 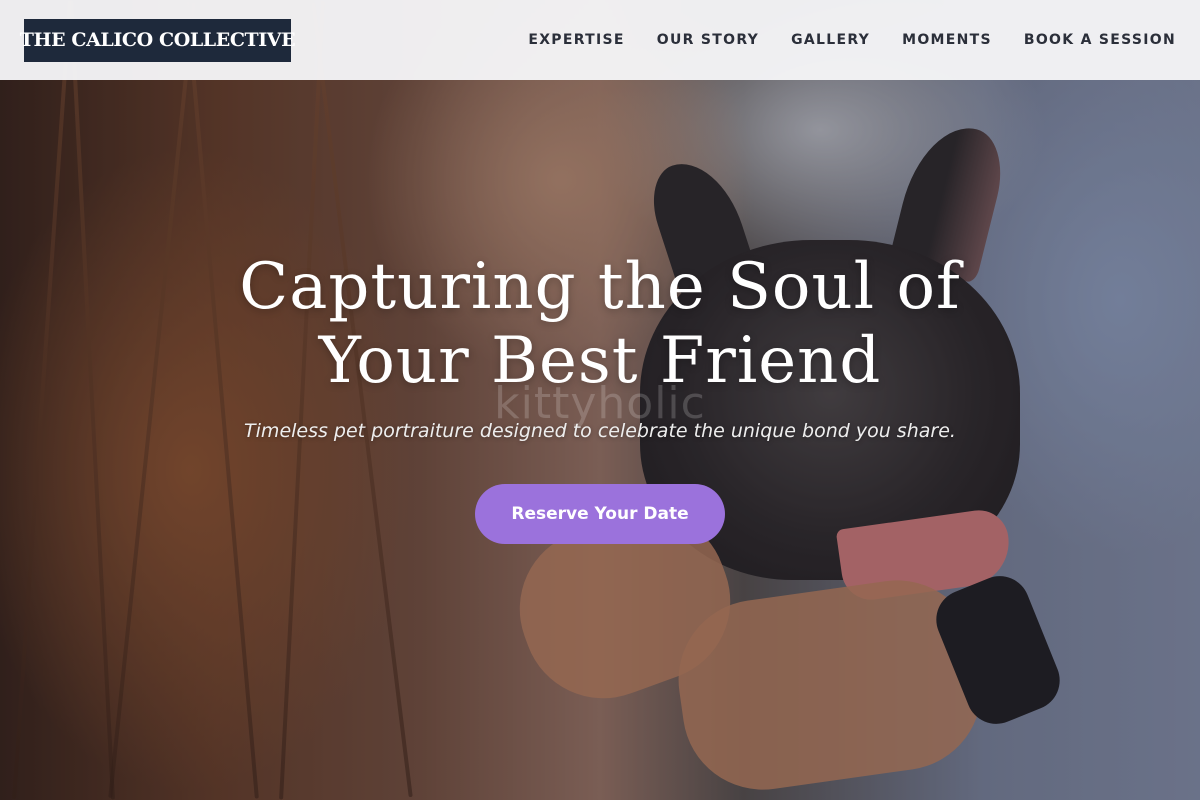 I want to click on nav-link-moments: MOMENTS, so click(x=947, y=40).